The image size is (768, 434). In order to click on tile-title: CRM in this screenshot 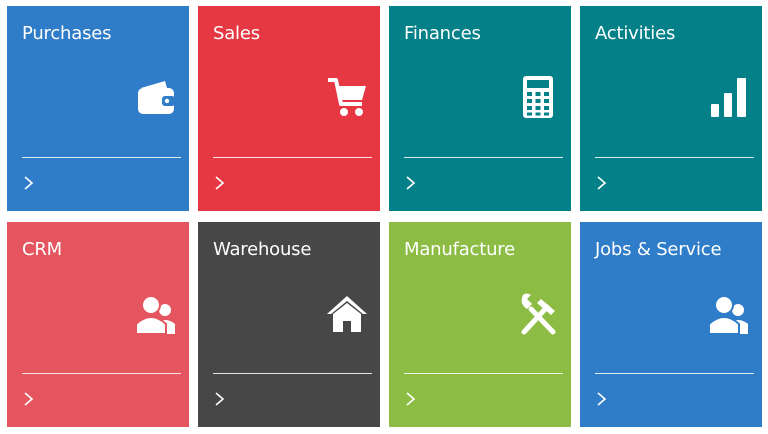, I will do `click(42, 249)`.